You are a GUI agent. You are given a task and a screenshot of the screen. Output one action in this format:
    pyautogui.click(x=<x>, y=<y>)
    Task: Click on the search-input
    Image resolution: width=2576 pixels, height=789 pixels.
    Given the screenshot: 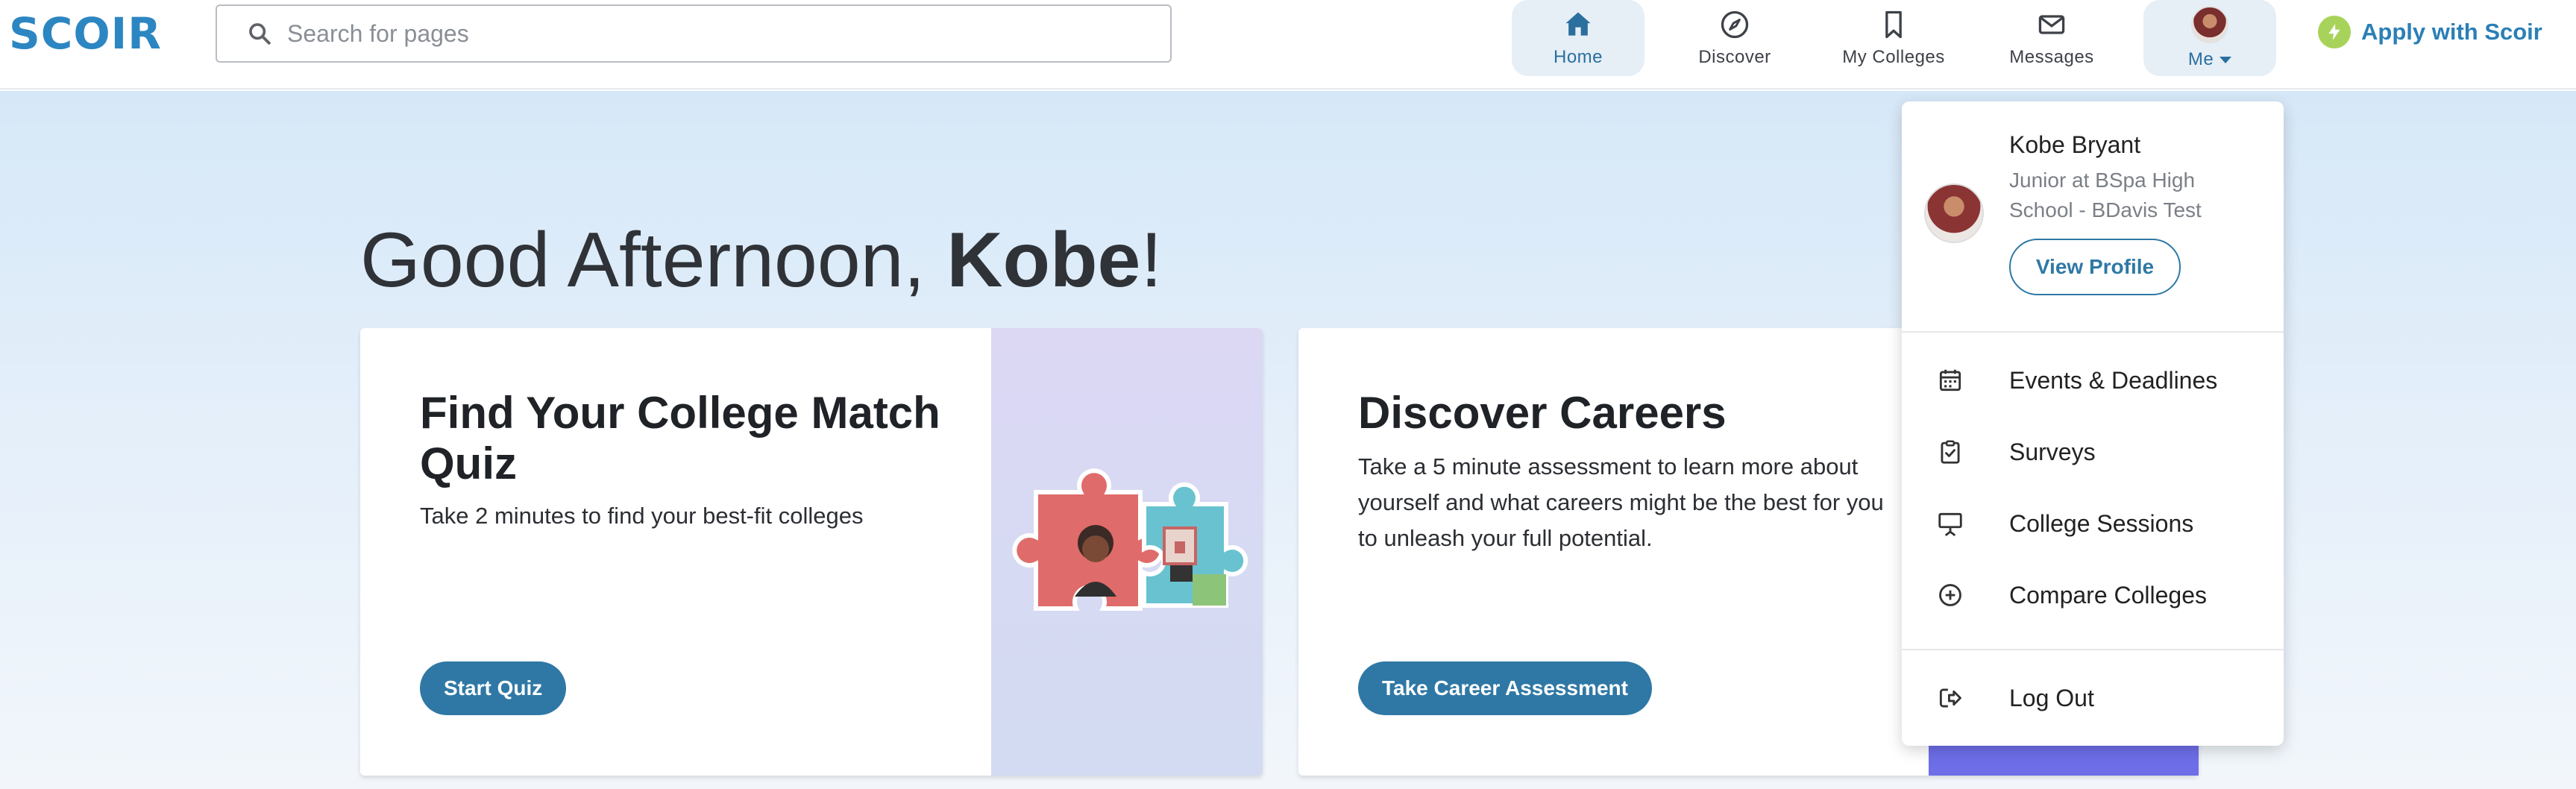 What is the action you would take?
    pyautogui.click(x=729, y=33)
    